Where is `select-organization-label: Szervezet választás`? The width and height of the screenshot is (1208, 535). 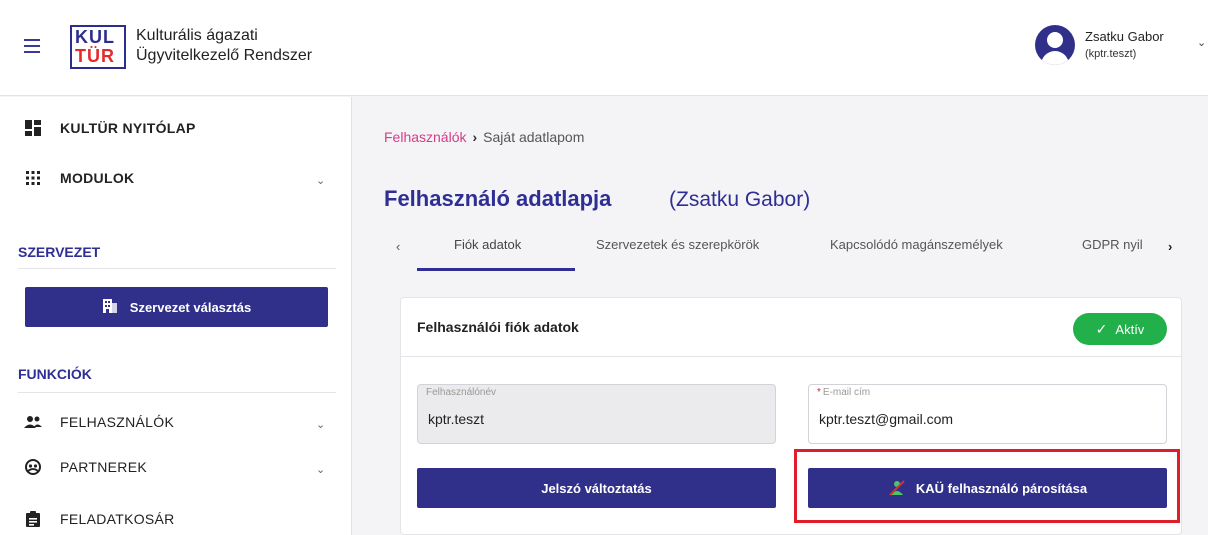
select-organization-label: Szervezet választás is located at coordinates (190, 307).